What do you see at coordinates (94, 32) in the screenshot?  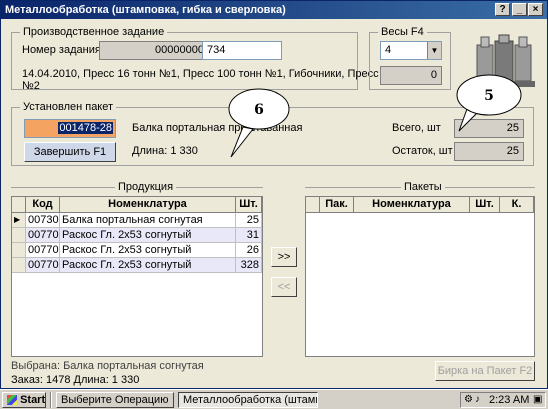 I see `production-task-label: Производственное задание` at bounding box center [94, 32].